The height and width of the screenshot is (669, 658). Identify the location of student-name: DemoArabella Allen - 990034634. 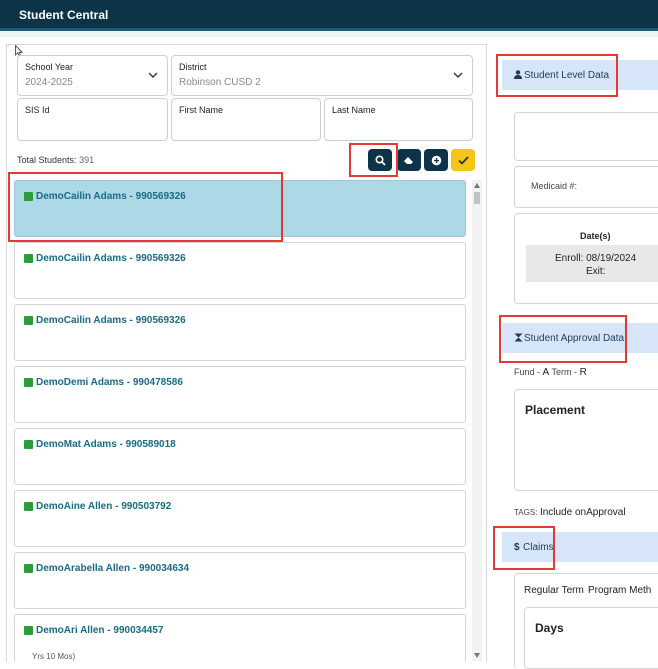
(113, 568).